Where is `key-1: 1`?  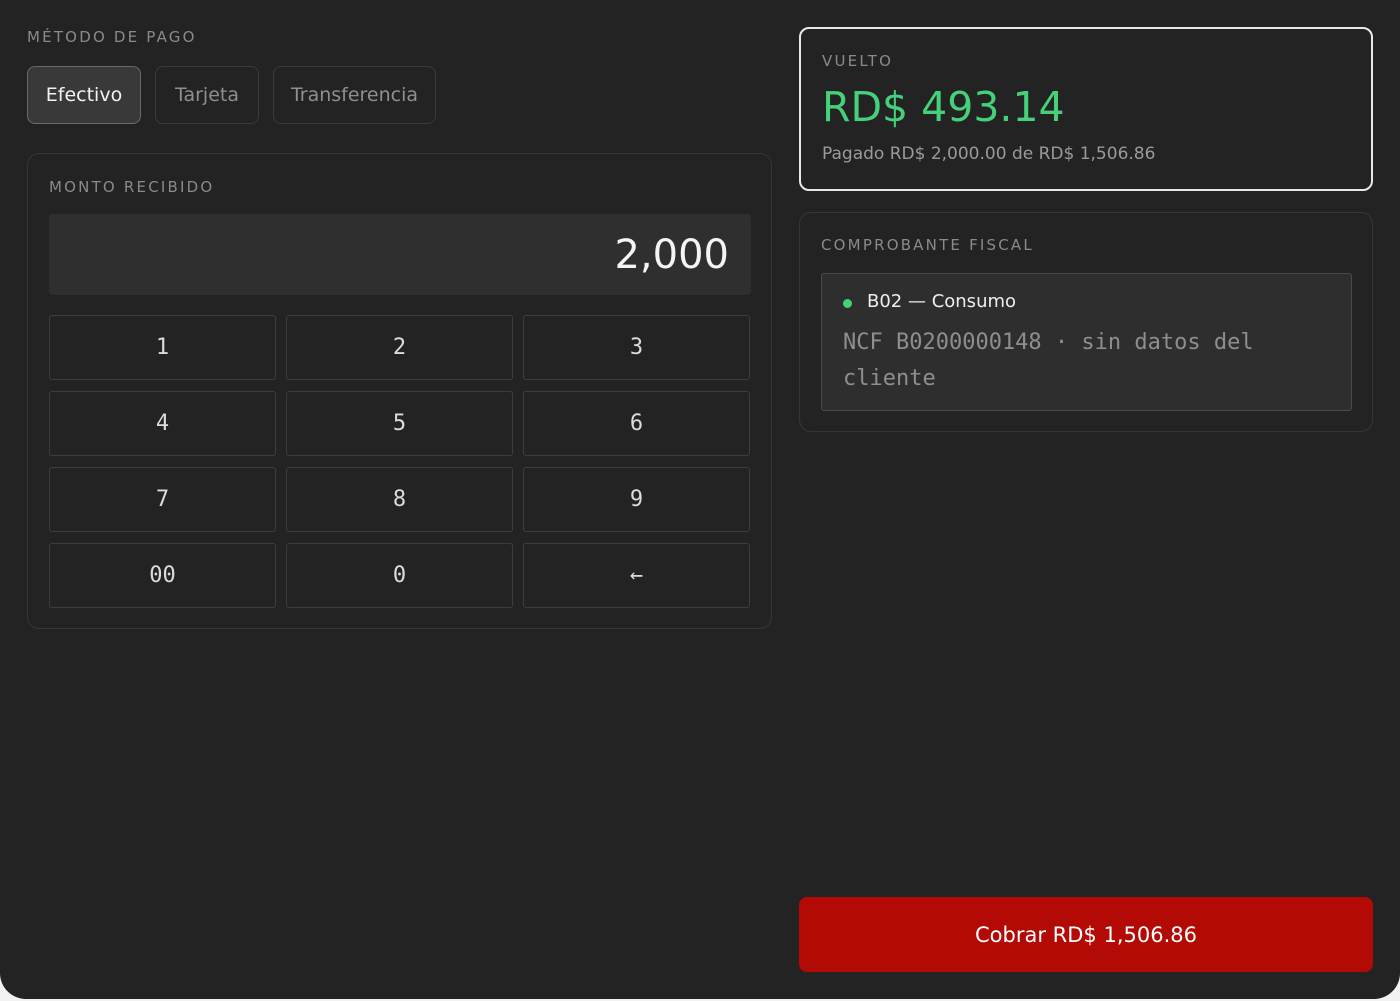 key-1: 1 is located at coordinates (162, 347).